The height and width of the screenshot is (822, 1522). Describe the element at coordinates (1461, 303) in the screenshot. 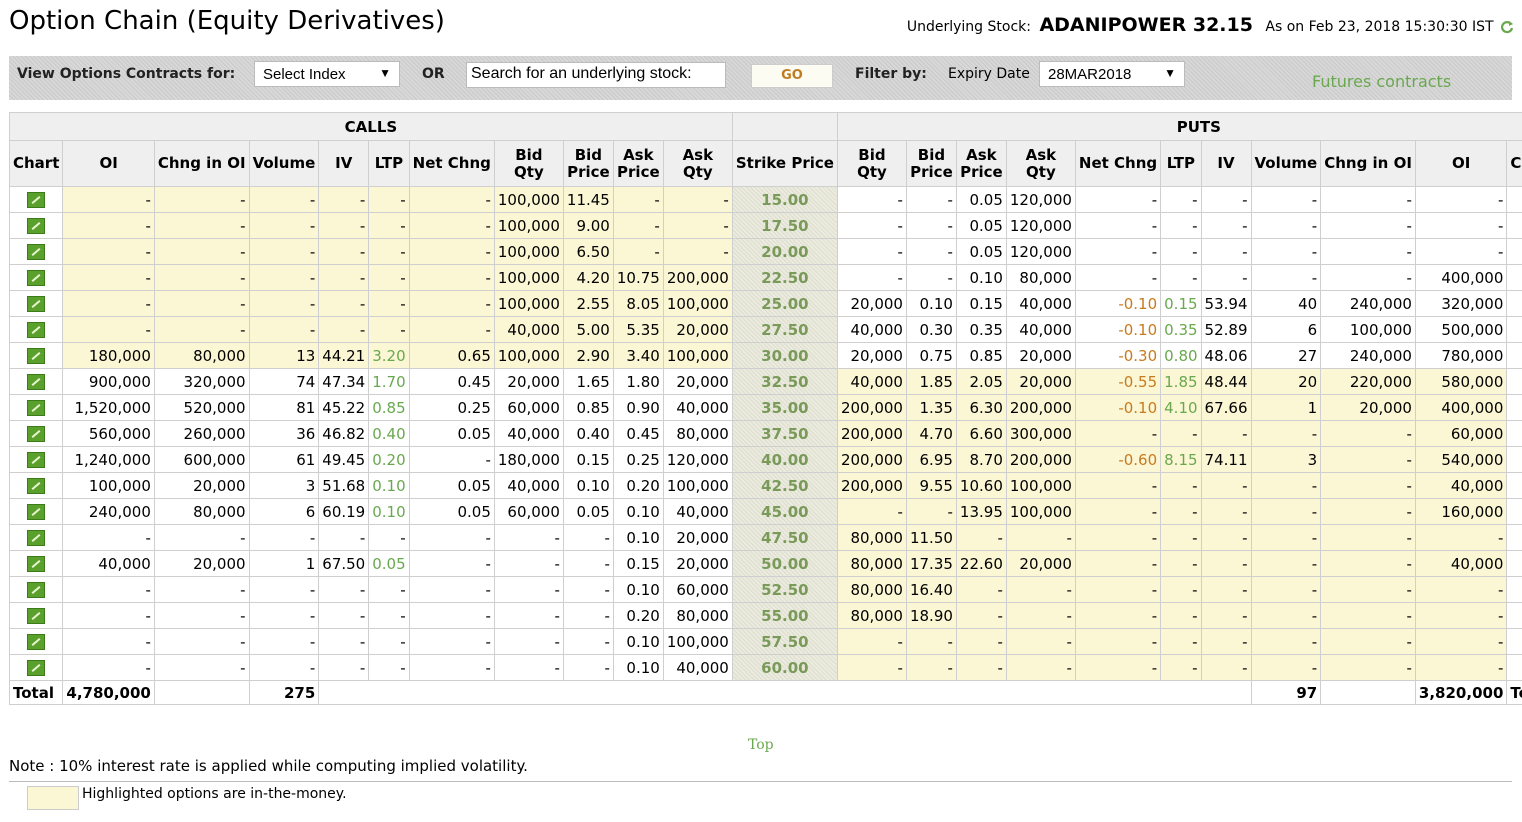

I see `put-cell: 320,000` at that location.